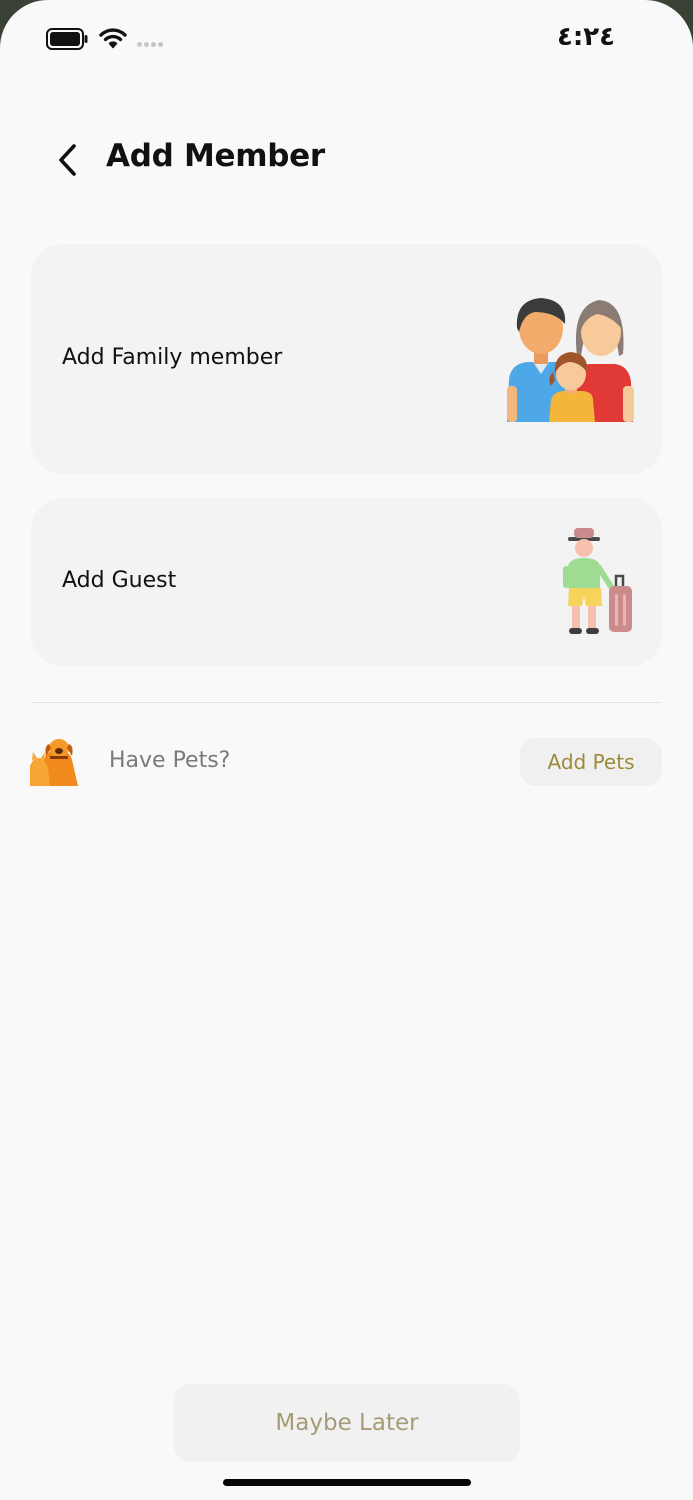  Describe the element at coordinates (215, 156) in the screenshot. I see `page-title: Add Member` at that location.